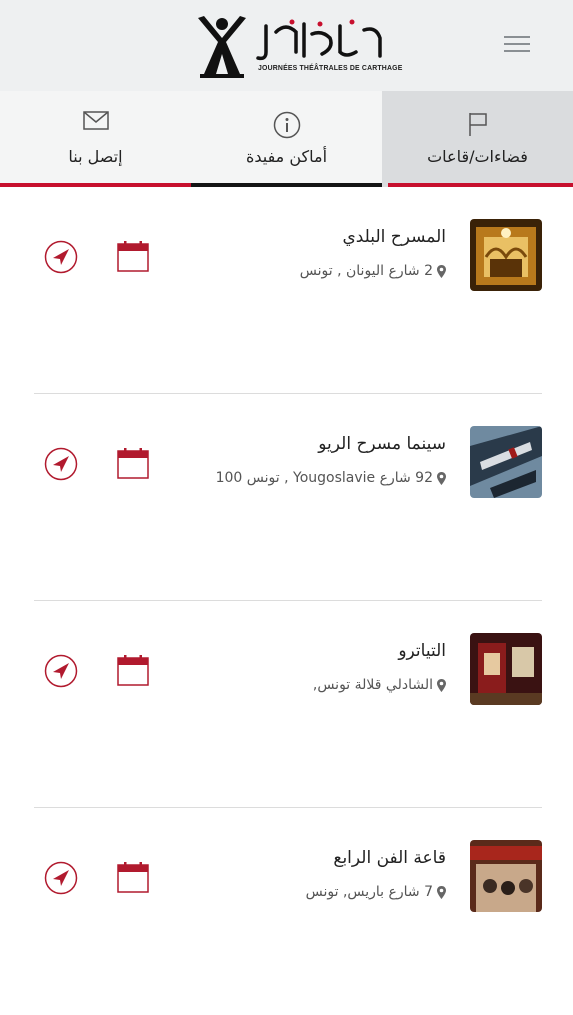  Describe the element at coordinates (95, 156) in the screenshot. I see `tab-label: إتصل بنا` at that location.